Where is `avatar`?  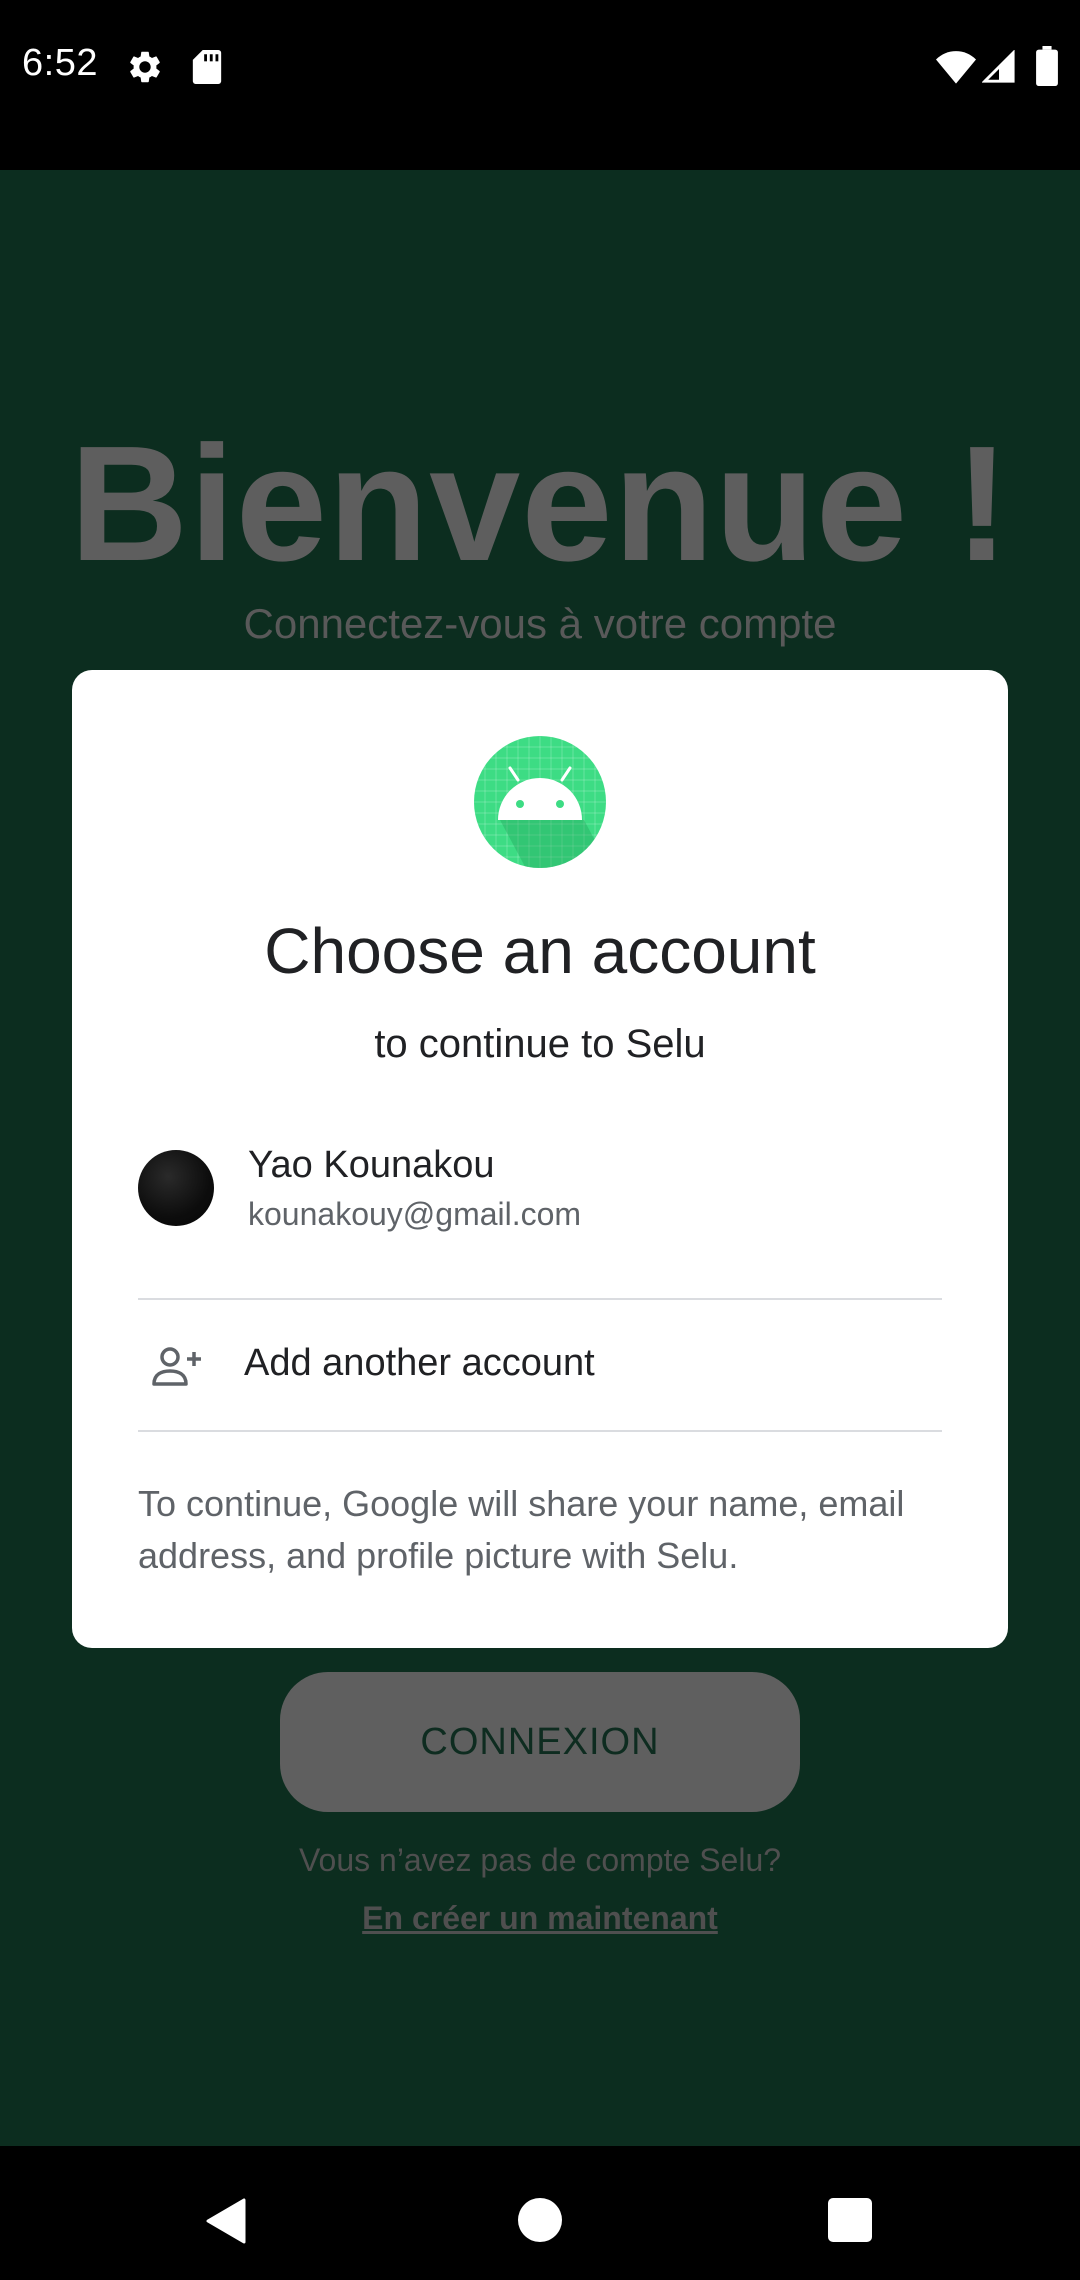 avatar is located at coordinates (176, 1188).